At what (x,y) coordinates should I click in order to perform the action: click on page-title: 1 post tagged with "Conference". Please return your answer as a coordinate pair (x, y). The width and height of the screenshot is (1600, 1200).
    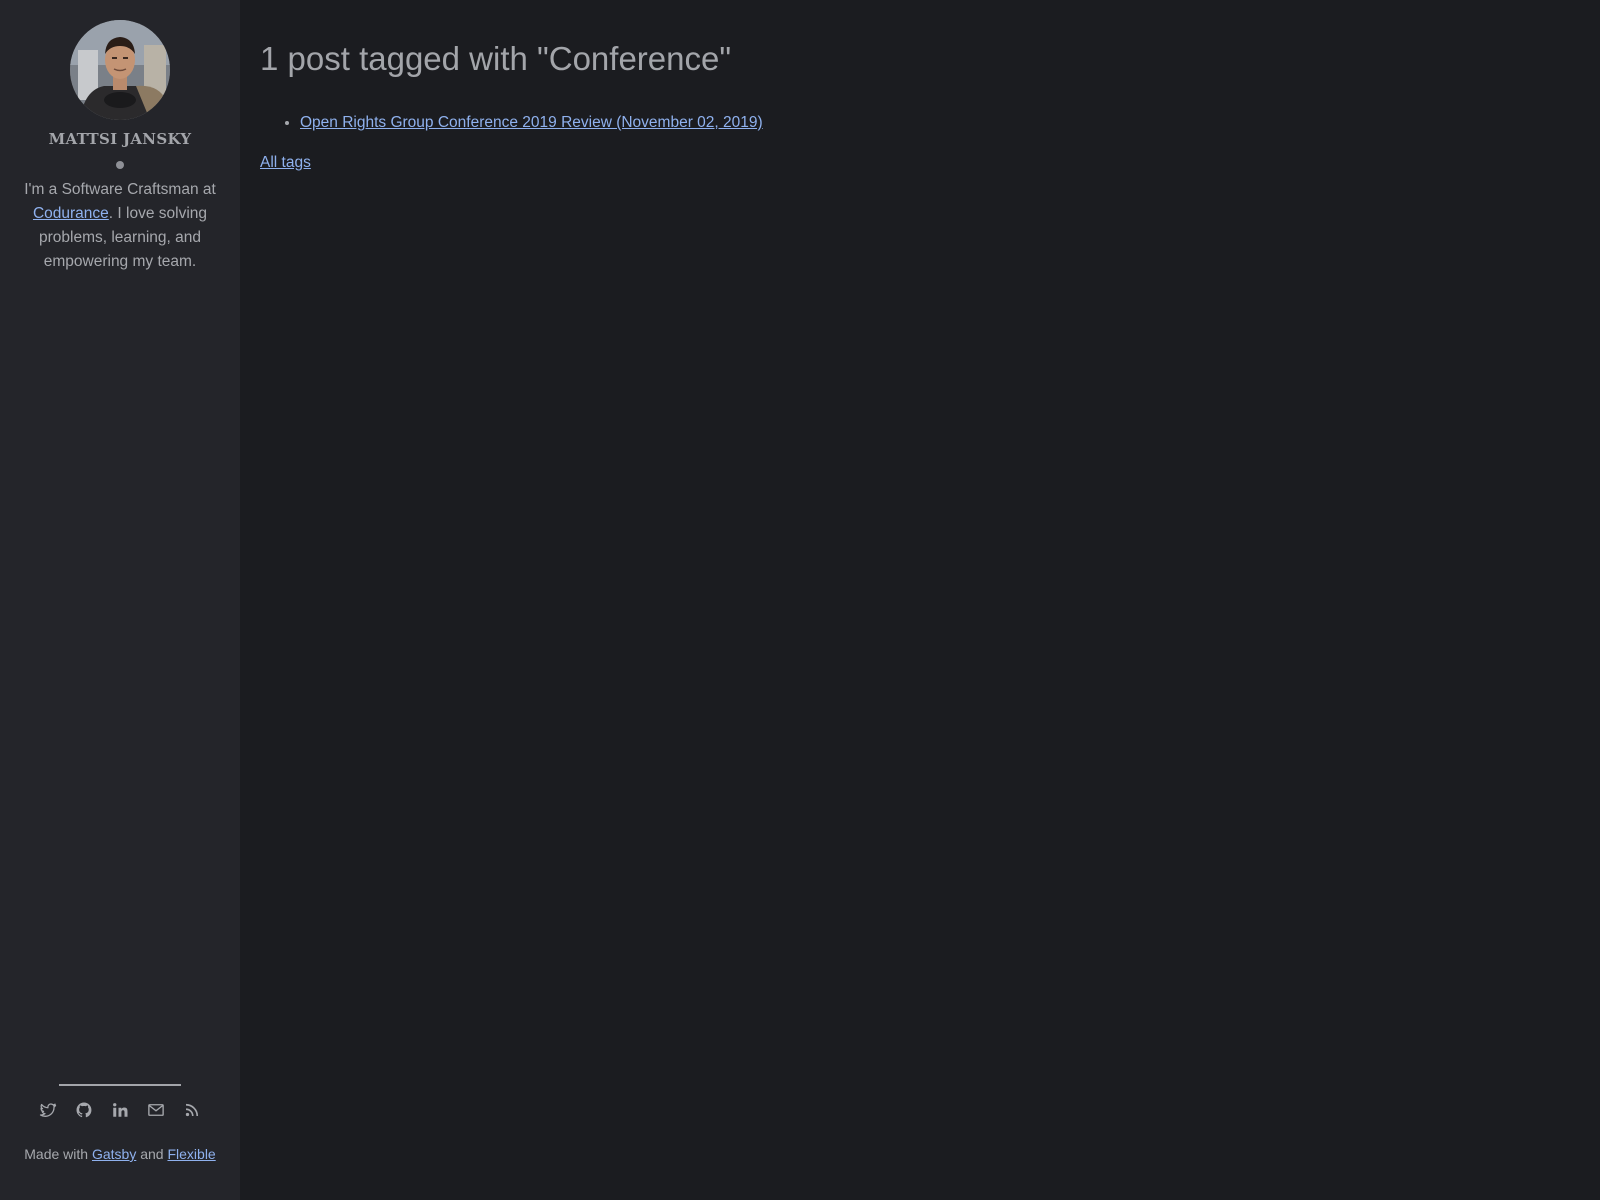
    Looking at the image, I should click on (496, 58).